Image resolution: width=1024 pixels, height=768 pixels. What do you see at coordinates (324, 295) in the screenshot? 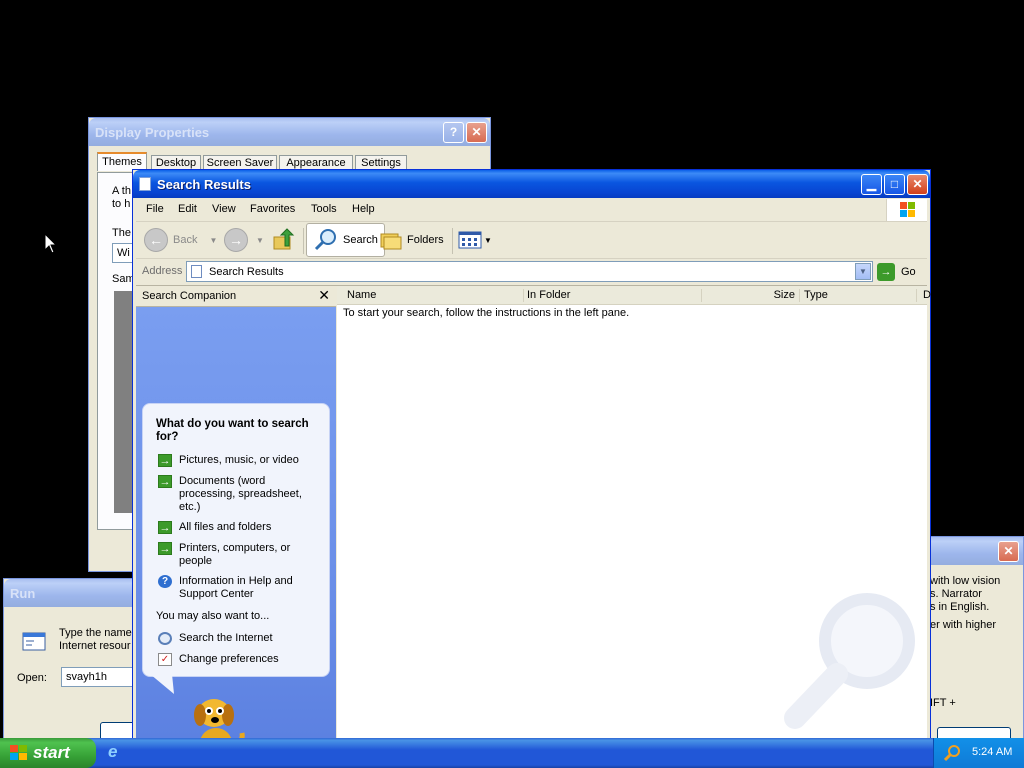
I see `close-pane-icon: ✕` at bounding box center [324, 295].